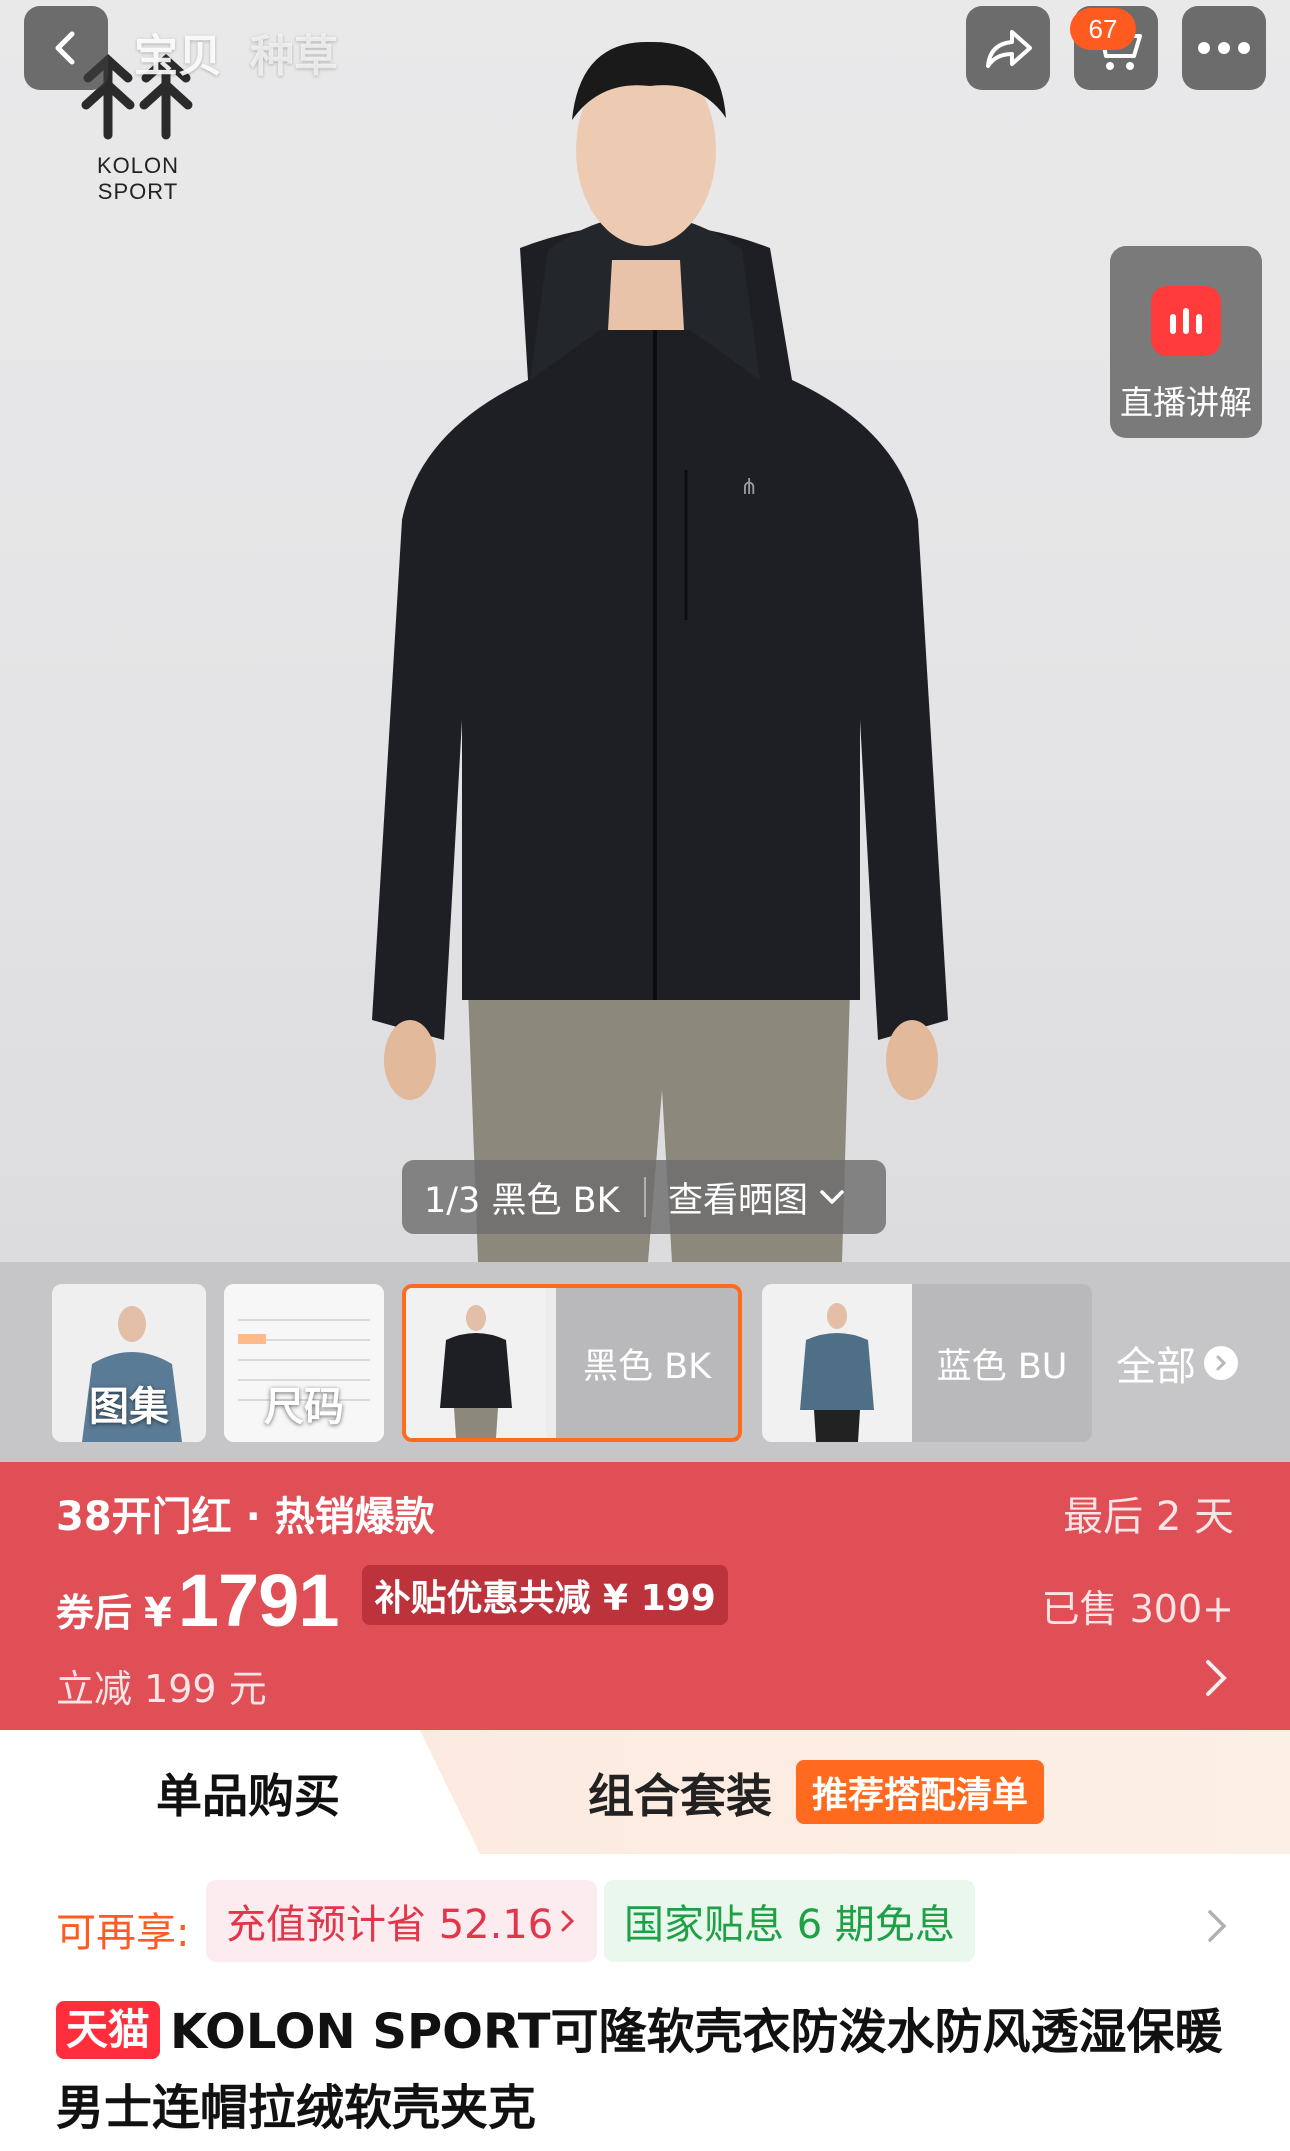 This screenshot has width=1290, height=2151. What do you see at coordinates (920, 1792) in the screenshot?
I see `recommend-bundle-tag: 推荐搭配清单` at bounding box center [920, 1792].